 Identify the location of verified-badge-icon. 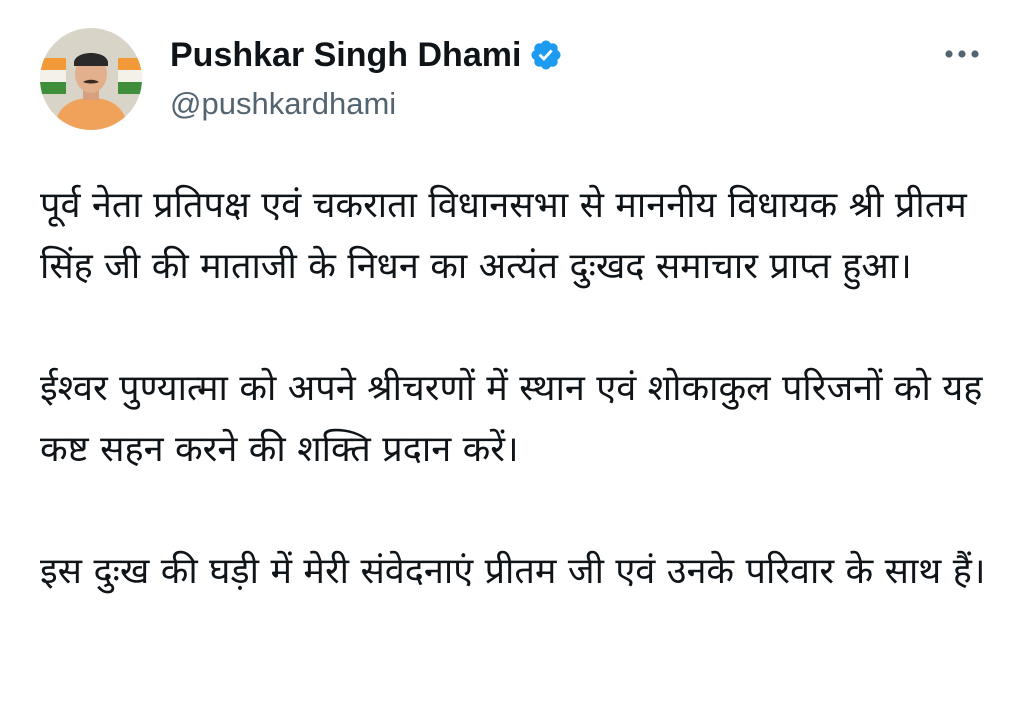
(546, 55).